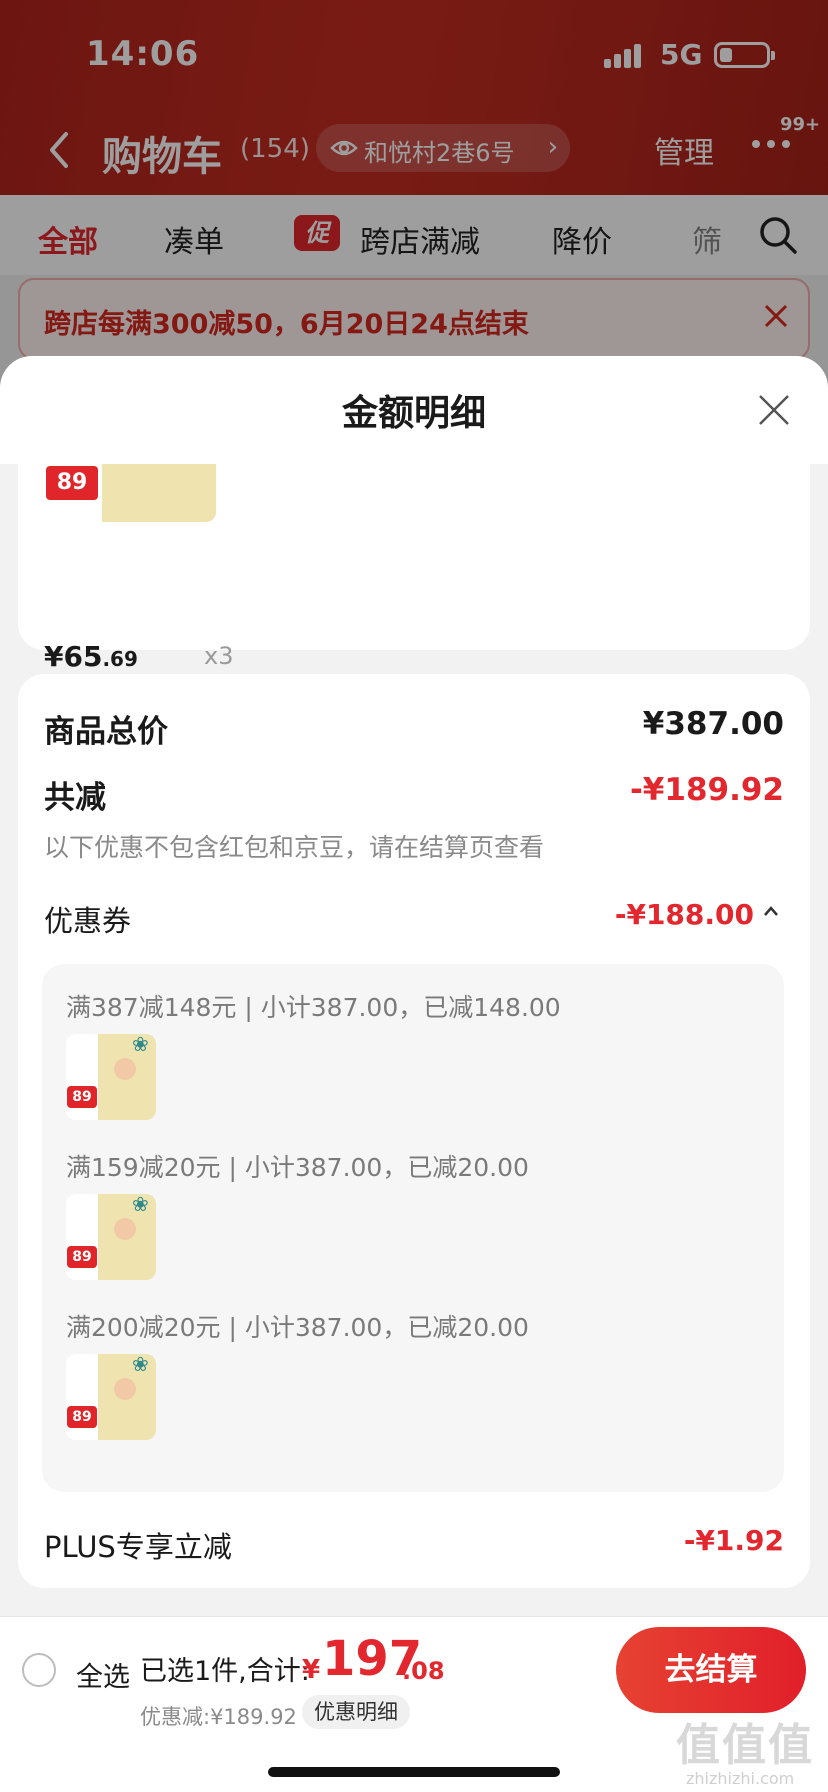 The image size is (828, 1792). Describe the element at coordinates (740, 1778) in the screenshot. I see `watermark-url: zhizhizhi.com` at that location.